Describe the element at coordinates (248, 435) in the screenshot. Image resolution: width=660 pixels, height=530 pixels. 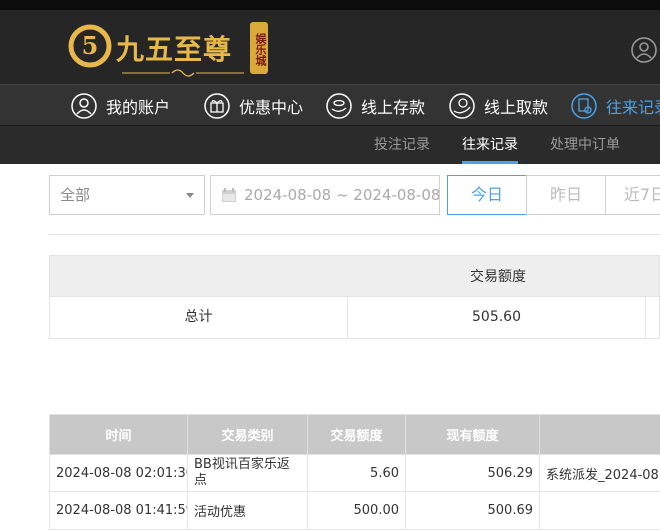
I see `col-type: 交易类别` at that location.